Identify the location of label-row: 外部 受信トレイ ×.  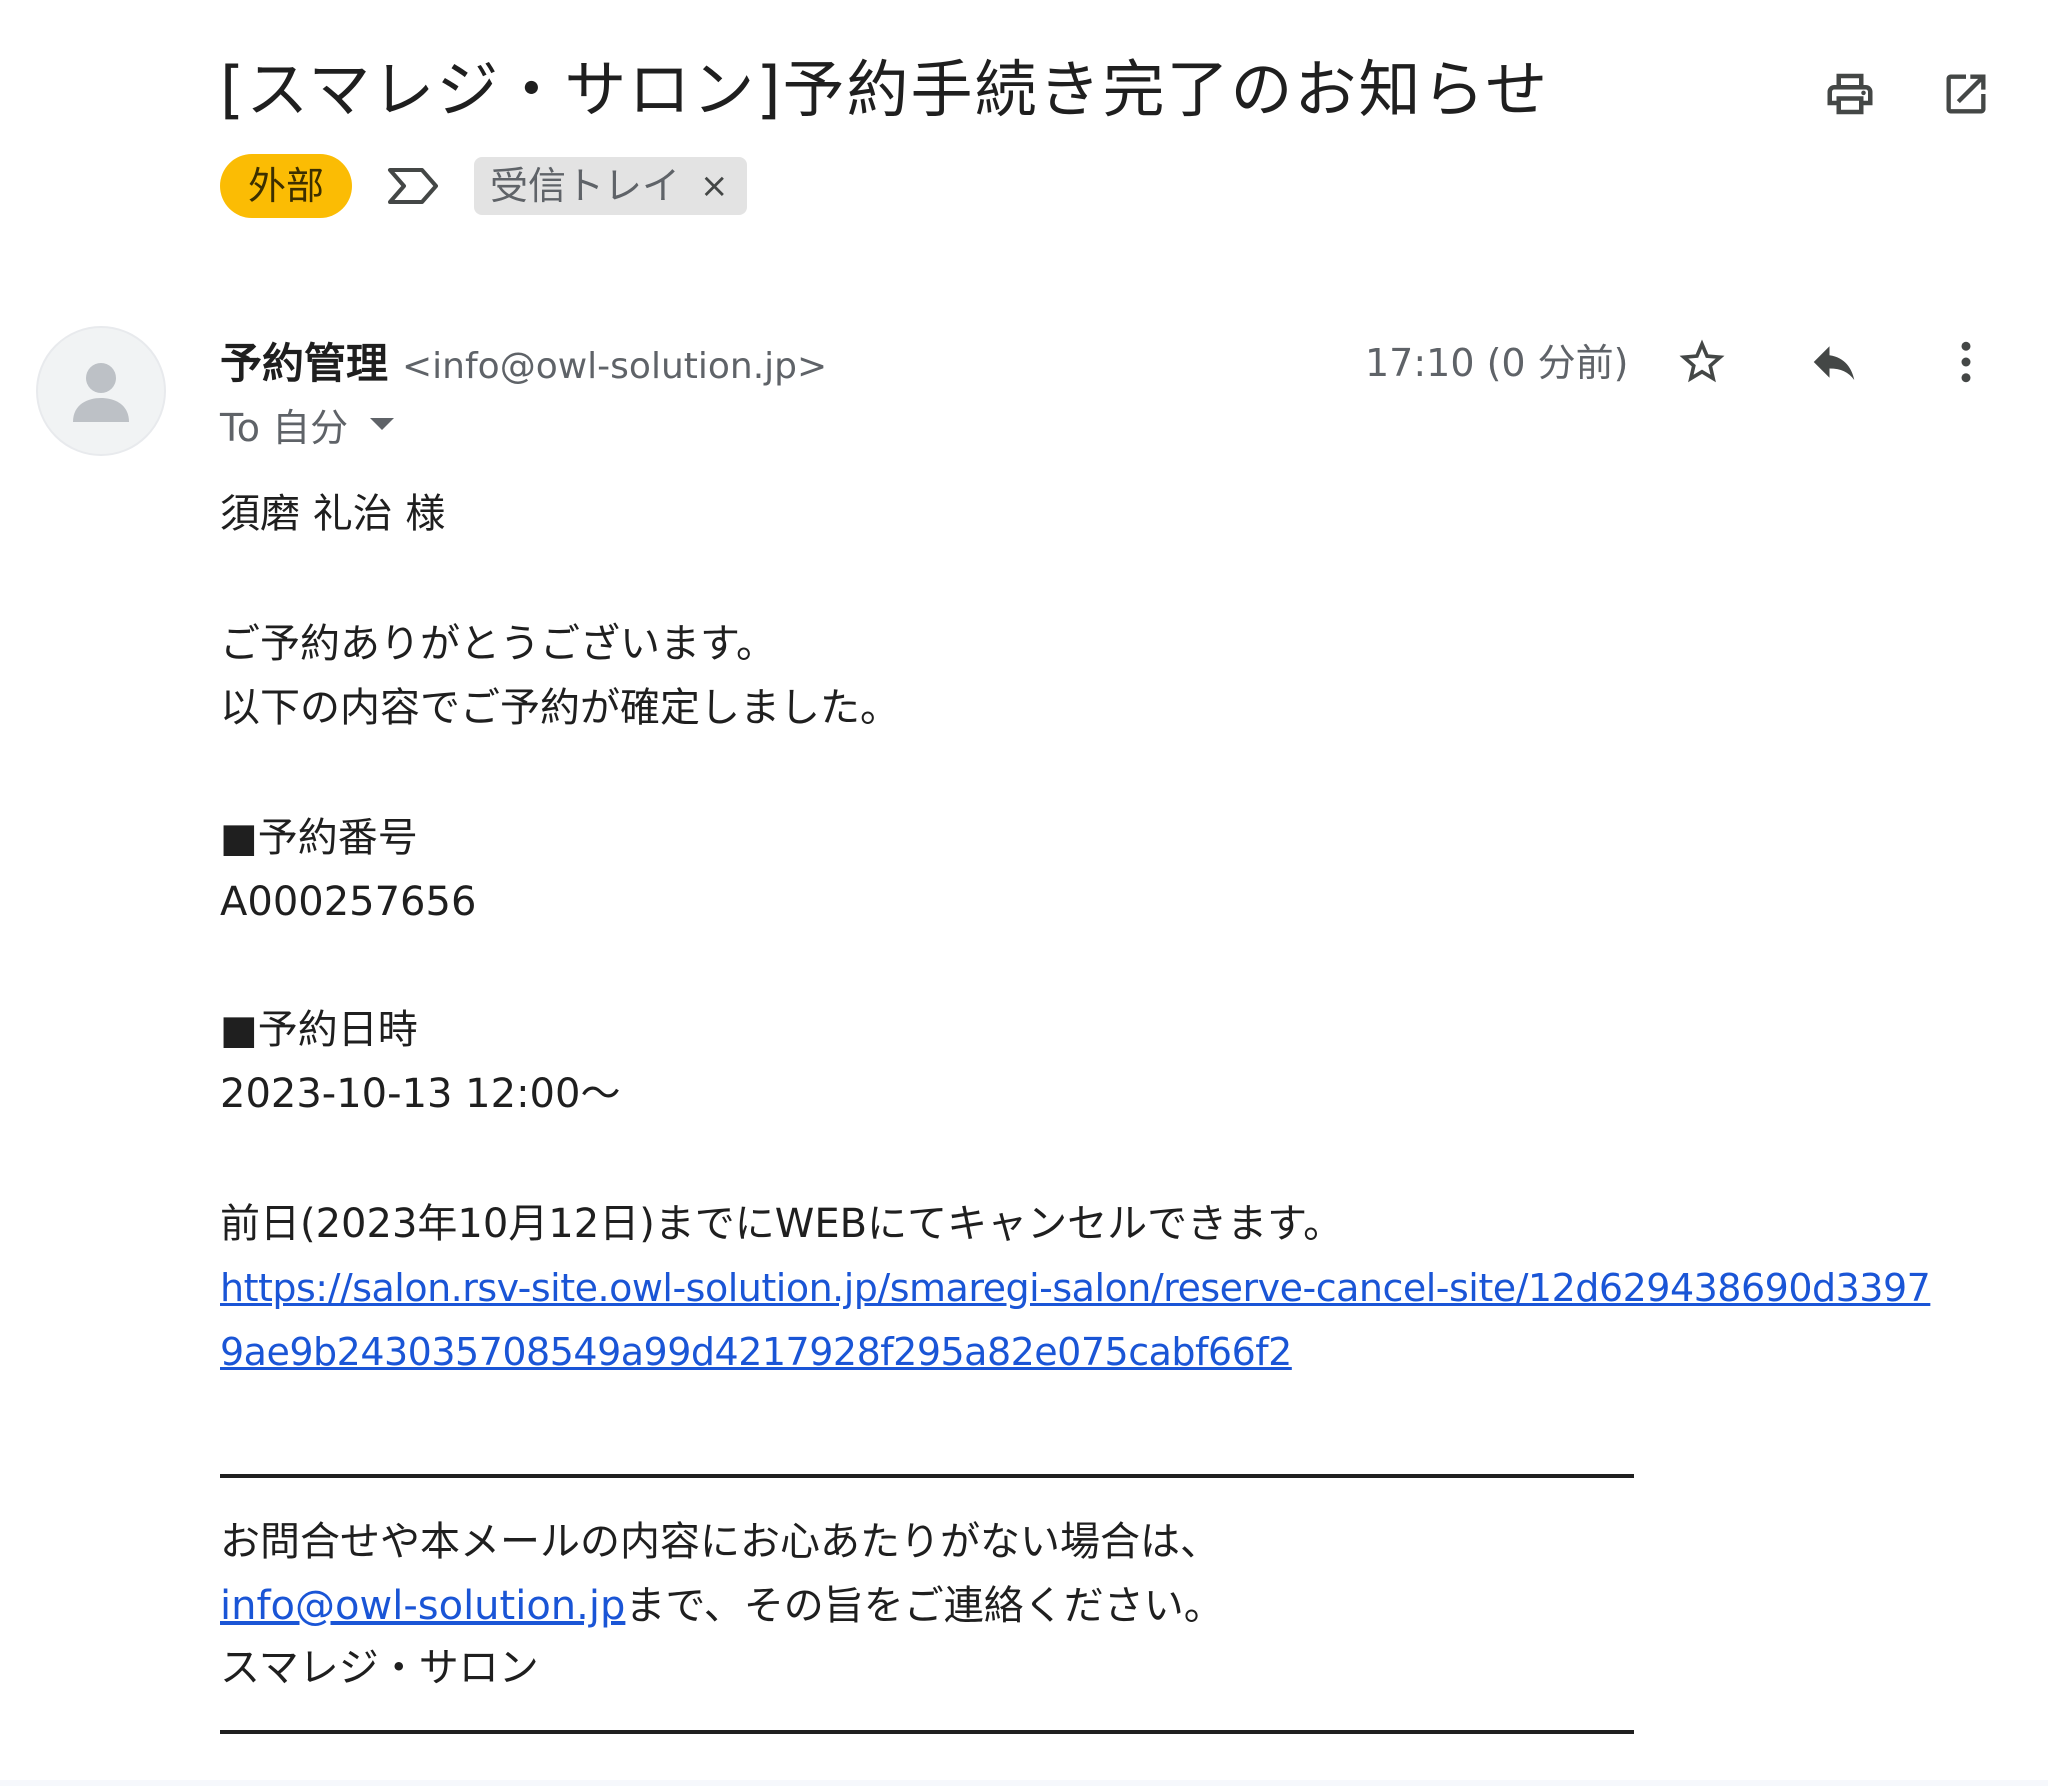
(483, 186).